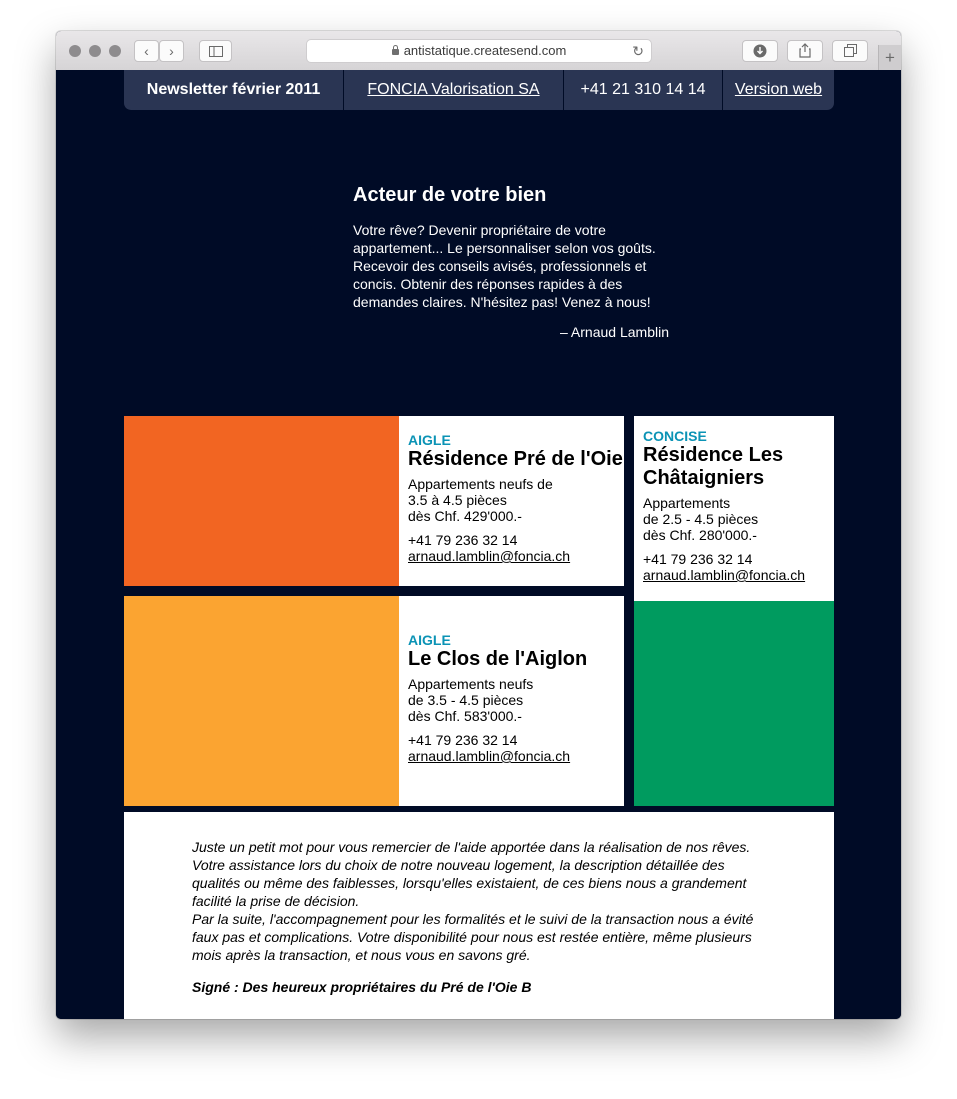  What do you see at coordinates (457, 500) in the screenshot?
I see `listing-desc-line: 3.5 à 4.5 pièces` at bounding box center [457, 500].